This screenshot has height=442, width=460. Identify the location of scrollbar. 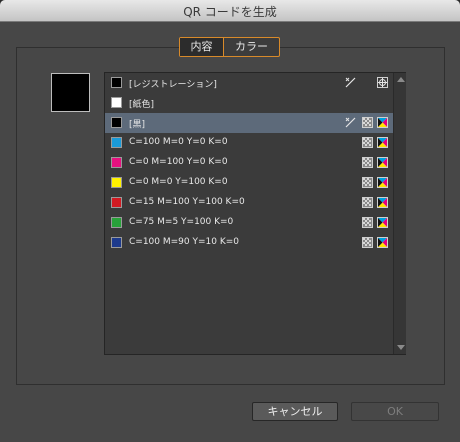
(399, 213).